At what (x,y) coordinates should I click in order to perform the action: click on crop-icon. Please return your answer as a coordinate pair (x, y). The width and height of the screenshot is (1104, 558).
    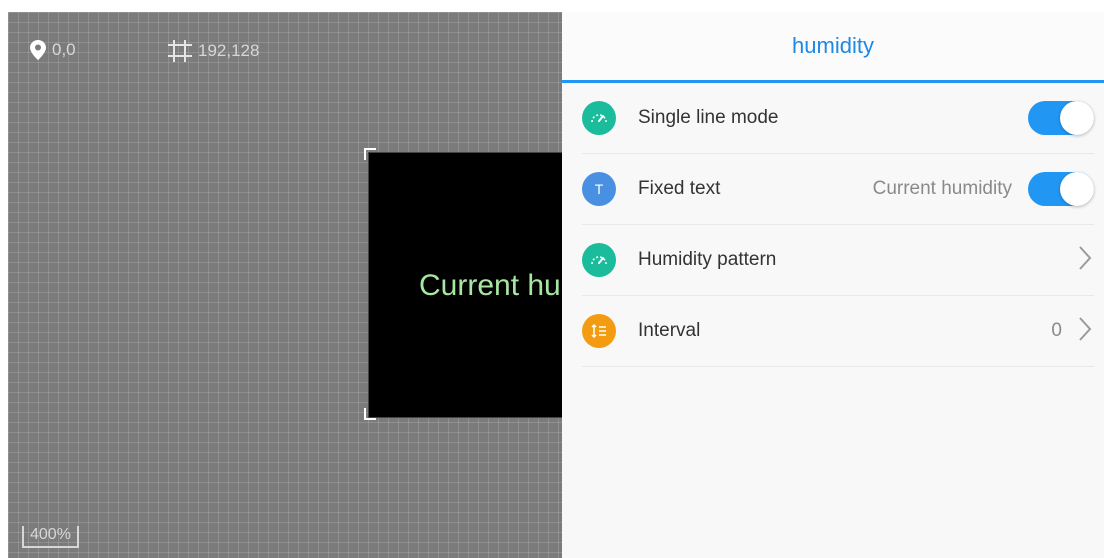
    Looking at the image, I should click on (180, 51).